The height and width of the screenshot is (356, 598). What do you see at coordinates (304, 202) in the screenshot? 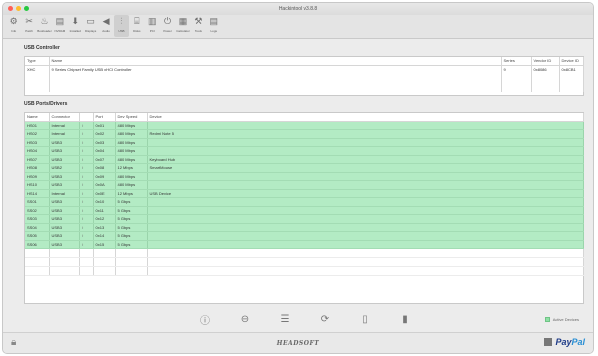
I see `table-row: SS01 USB3 ↕ 0x10 5 Gbps` at bounding box center [304, 202].